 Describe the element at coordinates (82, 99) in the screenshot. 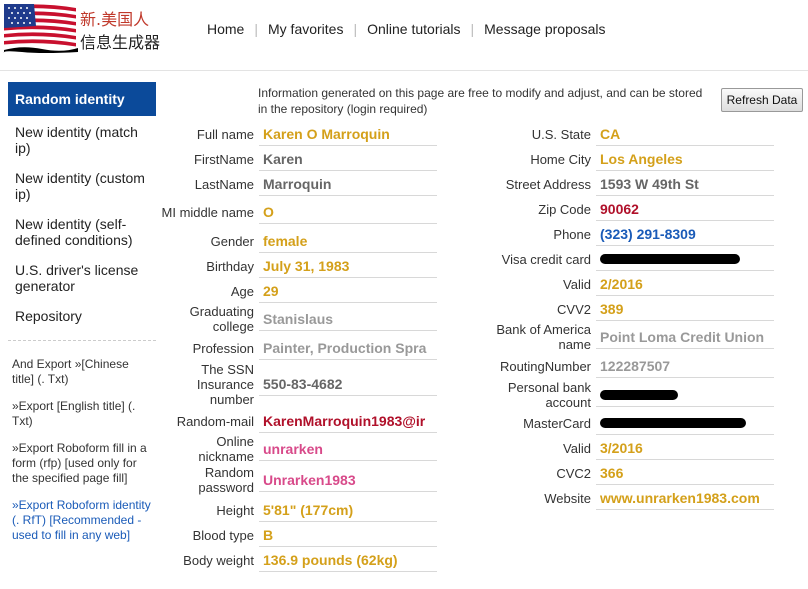

I see `sidebar-item-random-identity: Random identity` at that location.